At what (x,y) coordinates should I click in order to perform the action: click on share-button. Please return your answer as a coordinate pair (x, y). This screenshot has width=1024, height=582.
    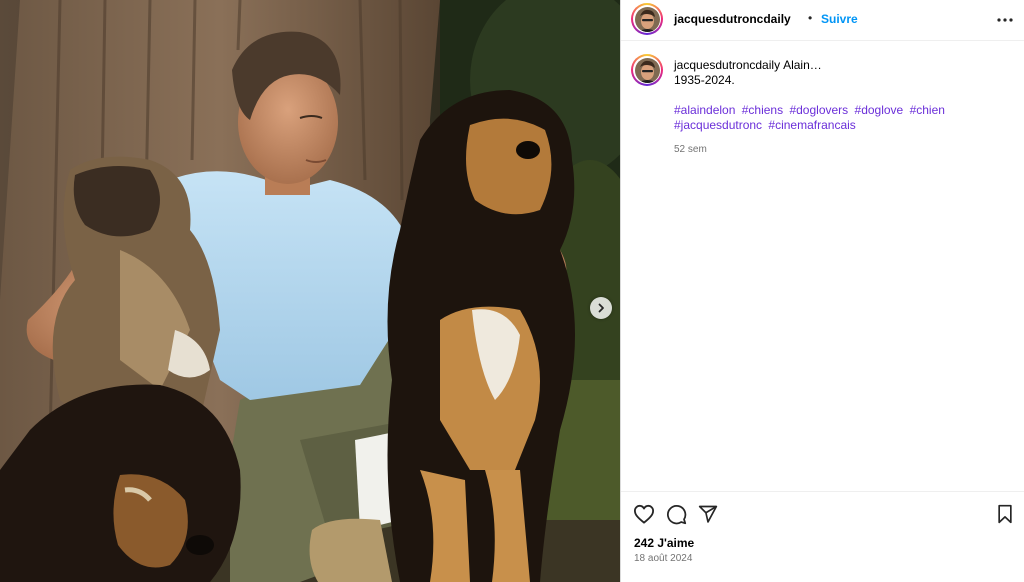
    Looking at the image, I should click on (708, 514).